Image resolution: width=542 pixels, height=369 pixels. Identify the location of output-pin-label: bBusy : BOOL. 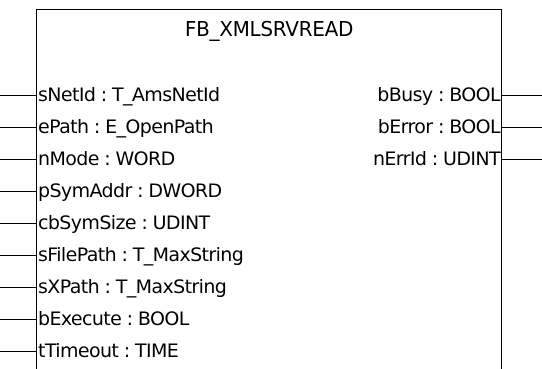
(438, 95).